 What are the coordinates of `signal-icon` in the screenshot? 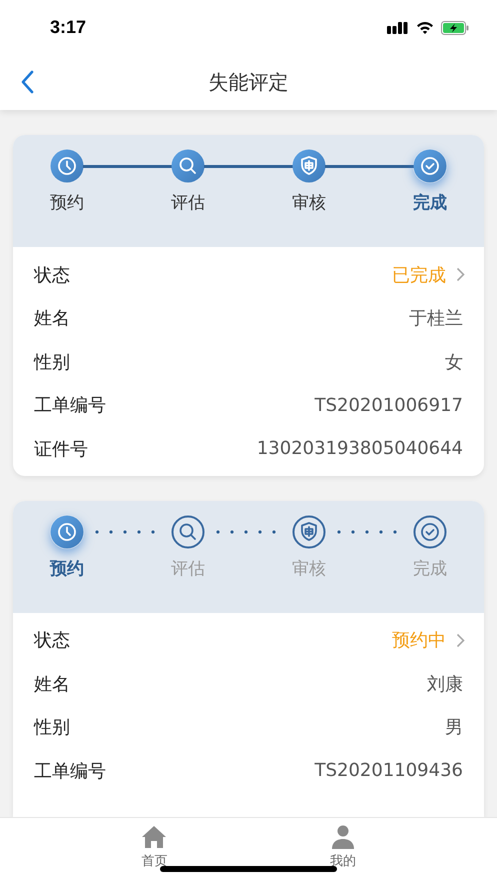 It's located at (398, 28).